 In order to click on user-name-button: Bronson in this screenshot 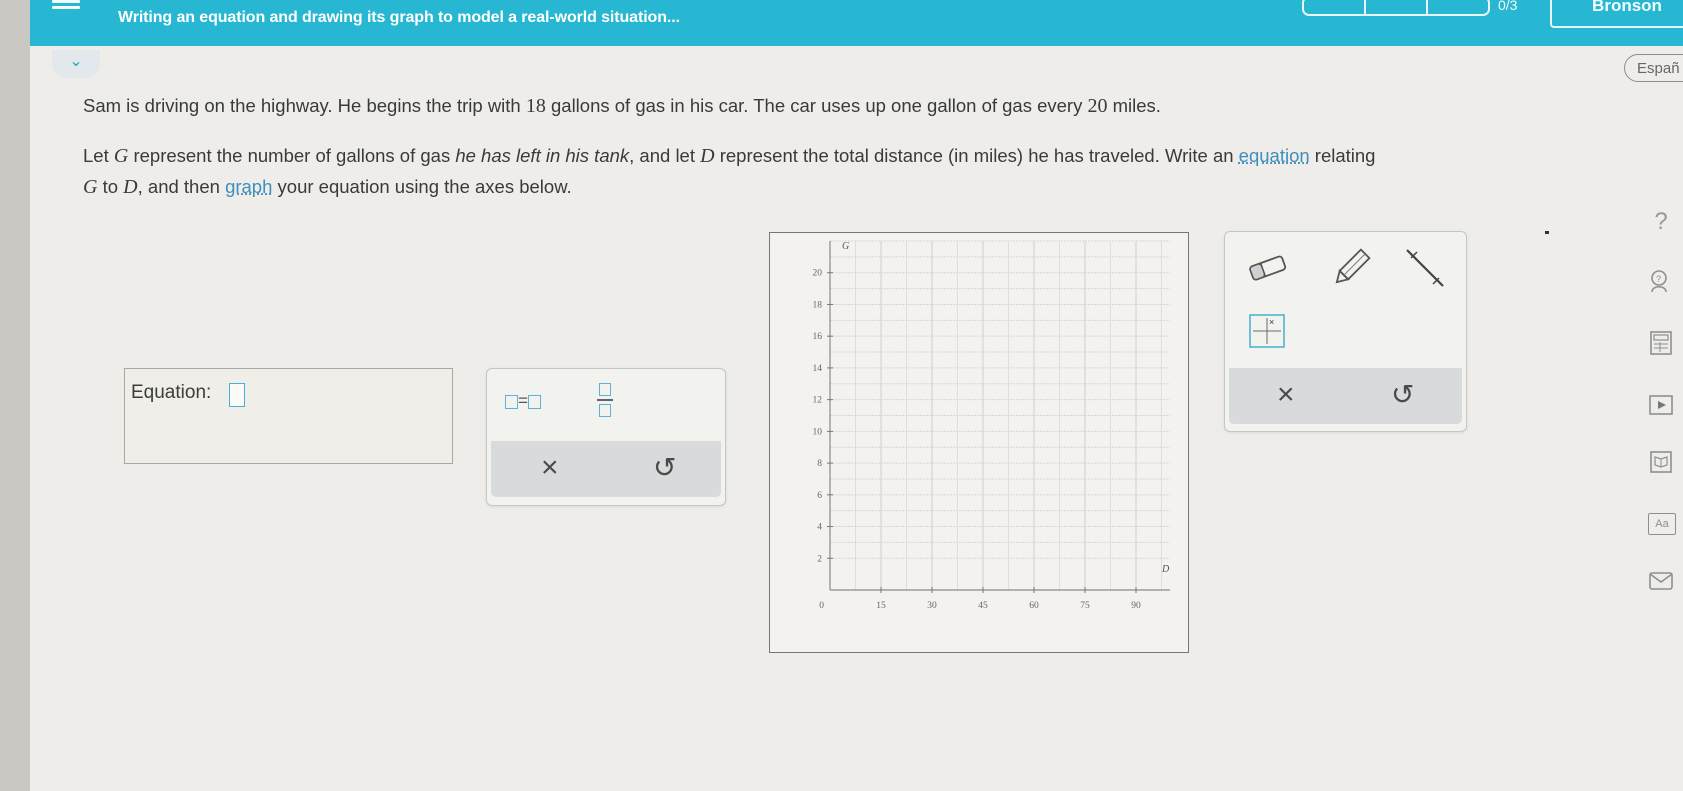, I will do `click(1616, 14)`.